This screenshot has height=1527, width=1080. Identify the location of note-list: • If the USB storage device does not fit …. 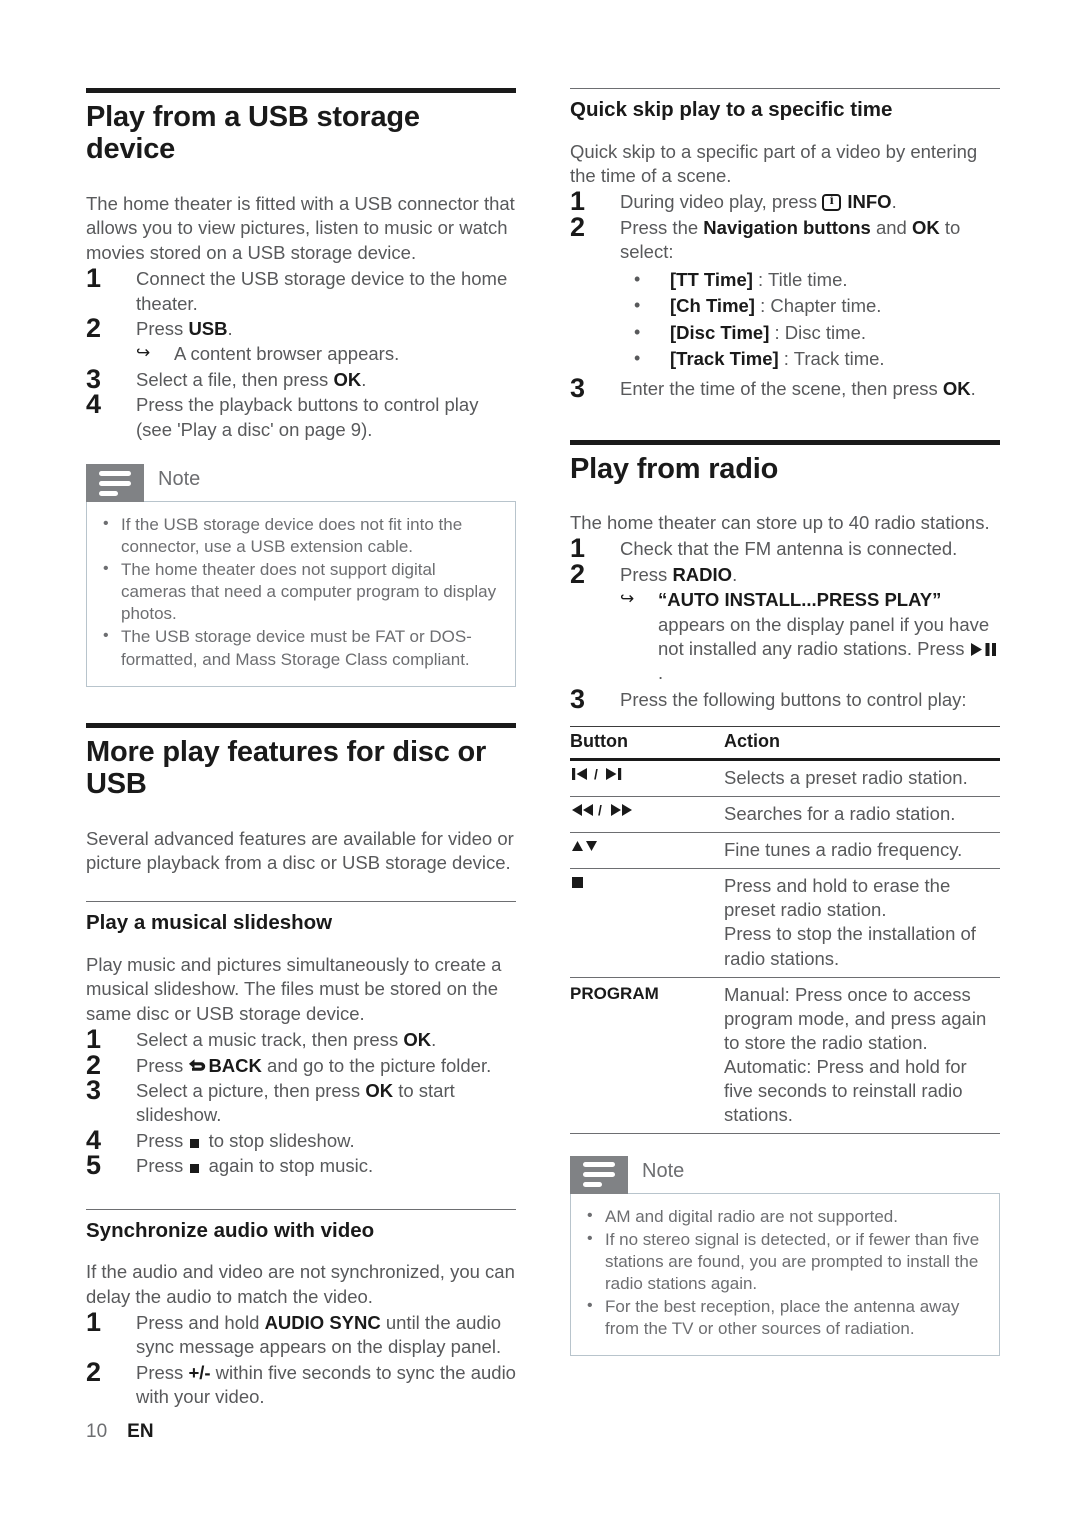
(298, 592).